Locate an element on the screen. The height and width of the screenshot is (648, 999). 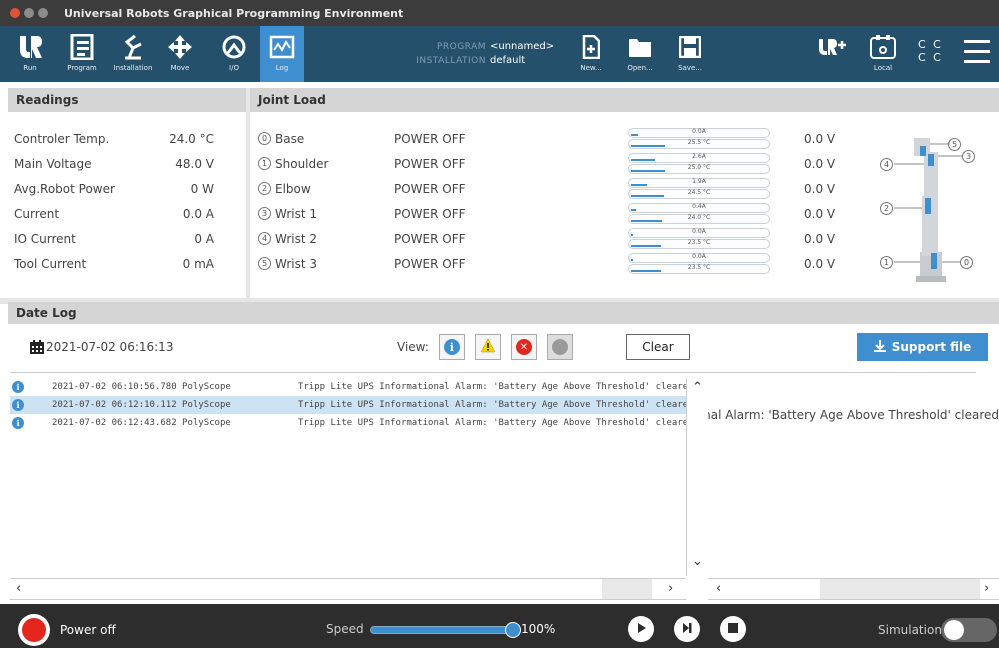
reading-value: 0 W is located at coordinates (202, 188).